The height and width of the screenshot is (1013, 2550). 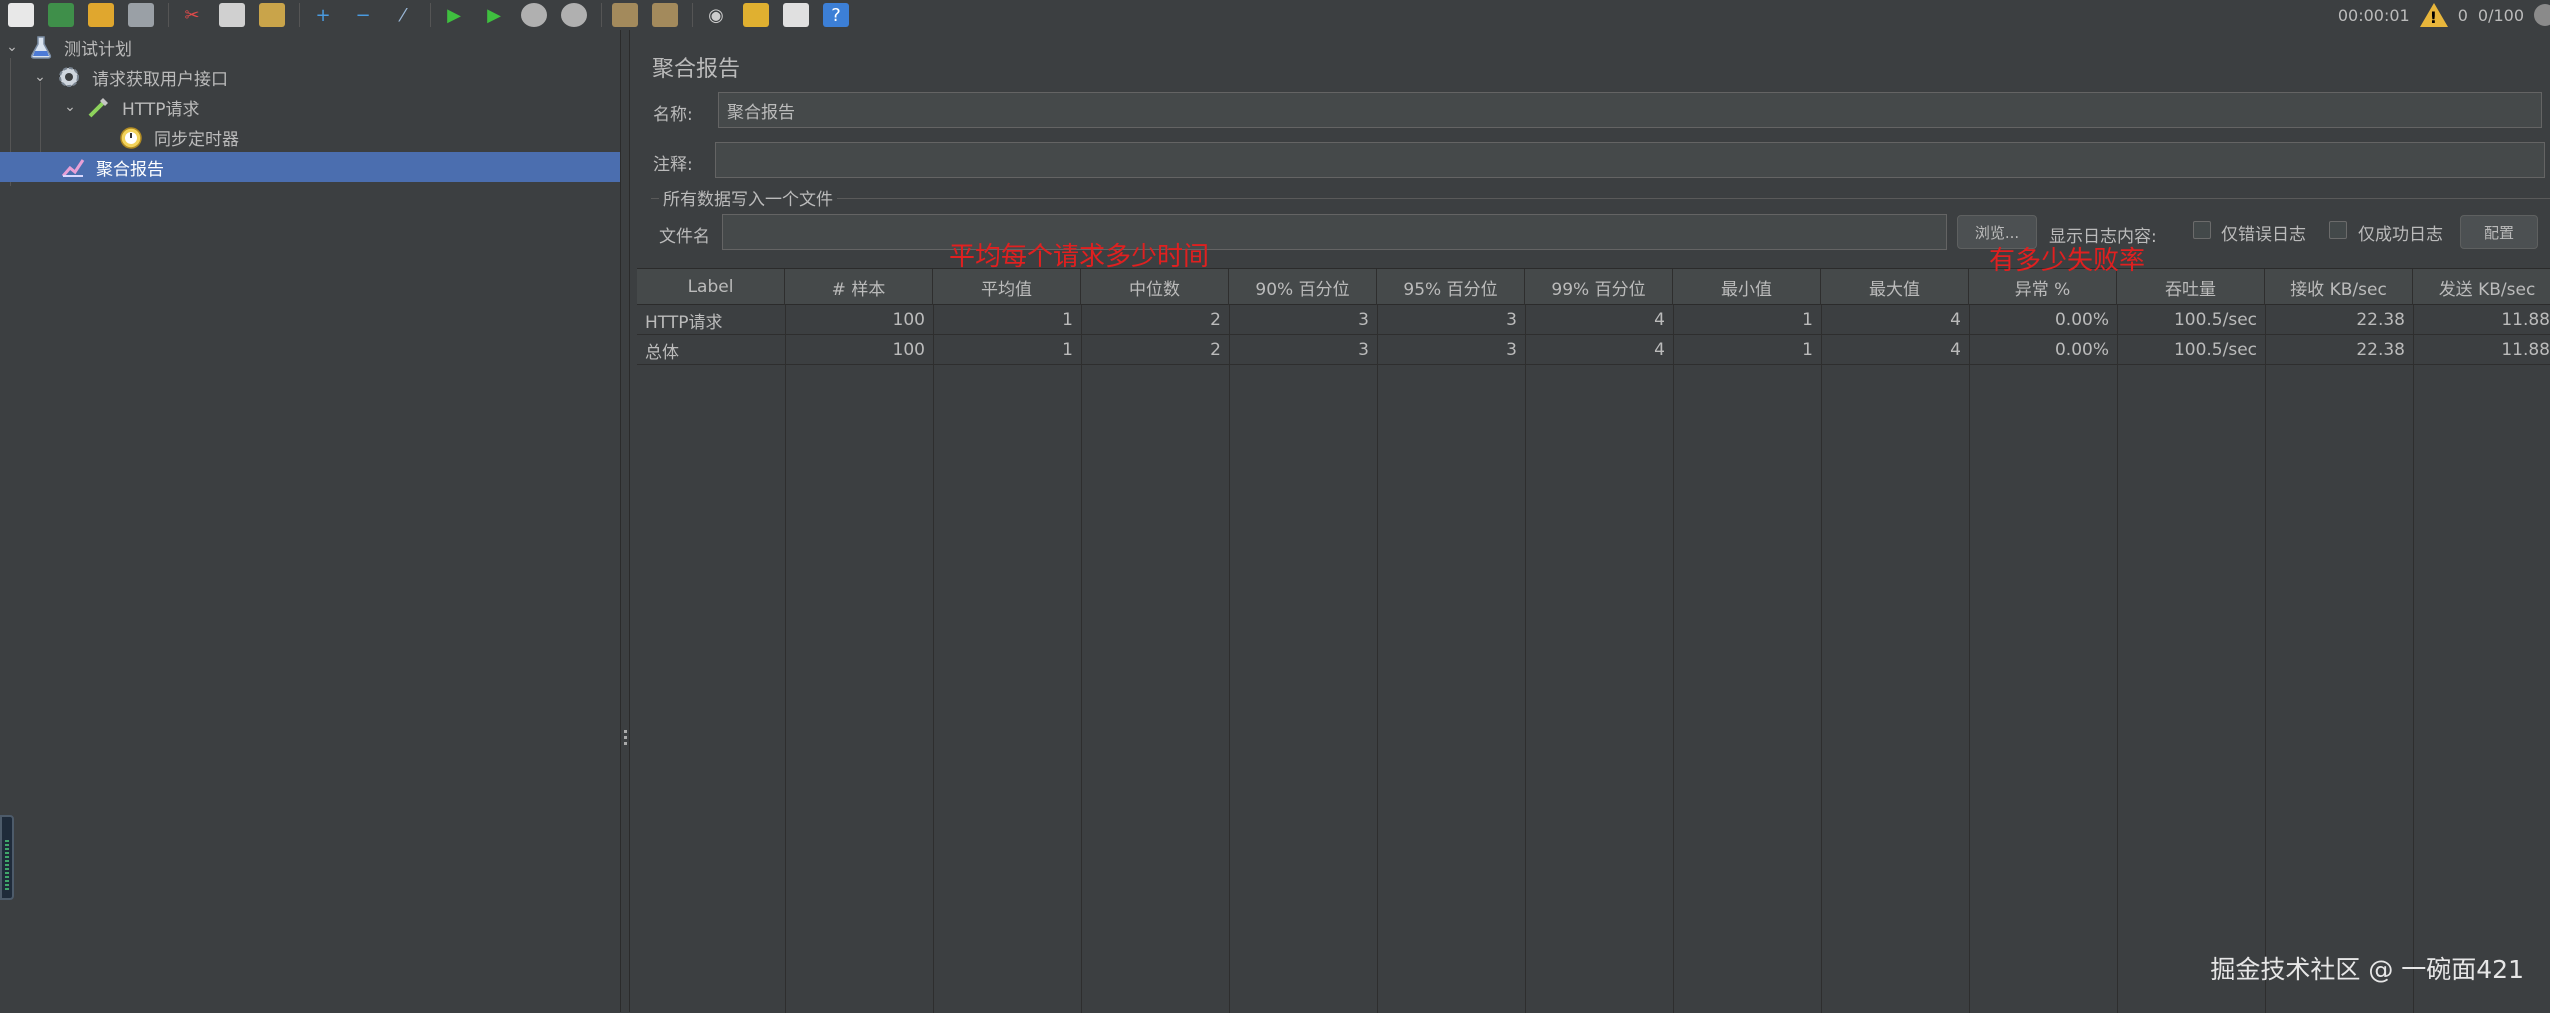 What do you see at coordinates (711, 287) in the screenshot?
I see `col-header-label: Label` at bounding box center [711, 287].